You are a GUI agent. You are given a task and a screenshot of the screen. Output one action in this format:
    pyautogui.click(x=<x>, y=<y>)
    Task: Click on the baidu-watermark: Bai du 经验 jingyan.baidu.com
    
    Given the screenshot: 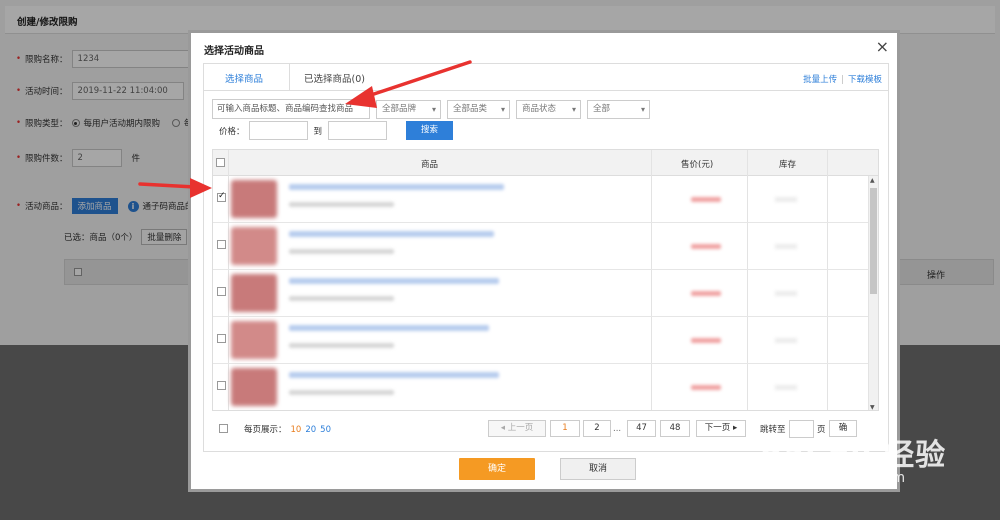 What is the action you would take?
    pyautogui.click(x=853, y=462)
    